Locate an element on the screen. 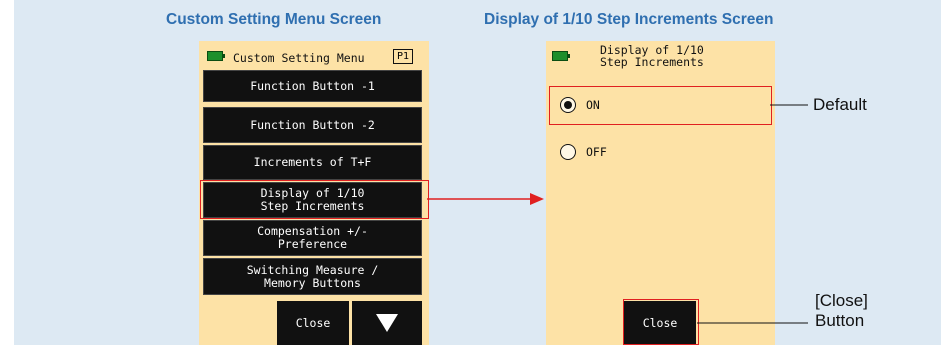 The width and height of the screenshot is (951, 345). menu-item-function-button-1: Function Button -1 is located at coordinates (312, 86).